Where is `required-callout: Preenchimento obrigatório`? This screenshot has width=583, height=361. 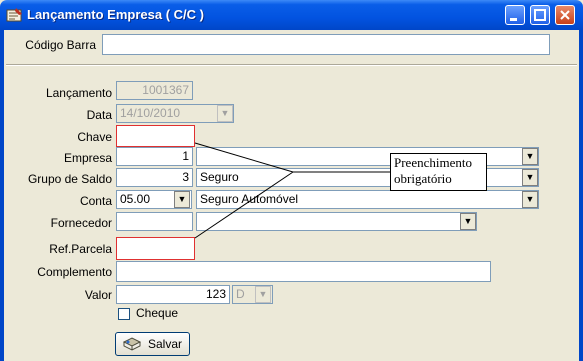 required-callout: Preenchimento obrigatório is located at coordinates (438, 172).